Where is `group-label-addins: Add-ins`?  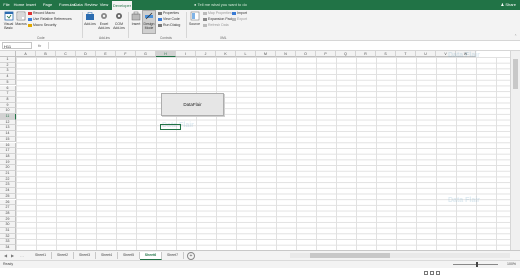 group-label-addins: Add-ins is located at coordinates (104, 38).